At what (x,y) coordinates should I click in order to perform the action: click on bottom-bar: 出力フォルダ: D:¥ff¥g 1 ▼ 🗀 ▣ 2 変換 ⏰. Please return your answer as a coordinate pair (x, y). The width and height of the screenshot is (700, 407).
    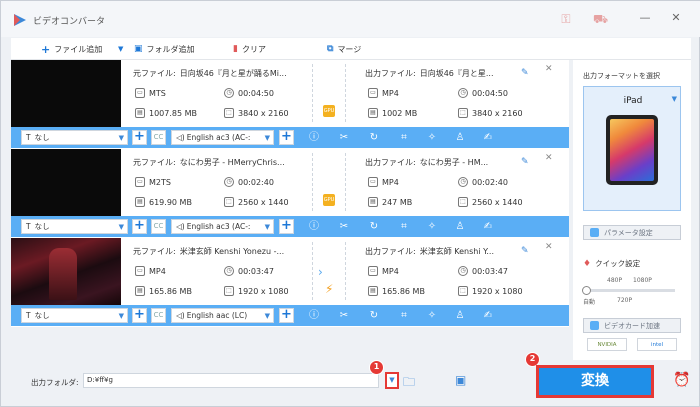
    Looking at the image, I should click on (351, 376).